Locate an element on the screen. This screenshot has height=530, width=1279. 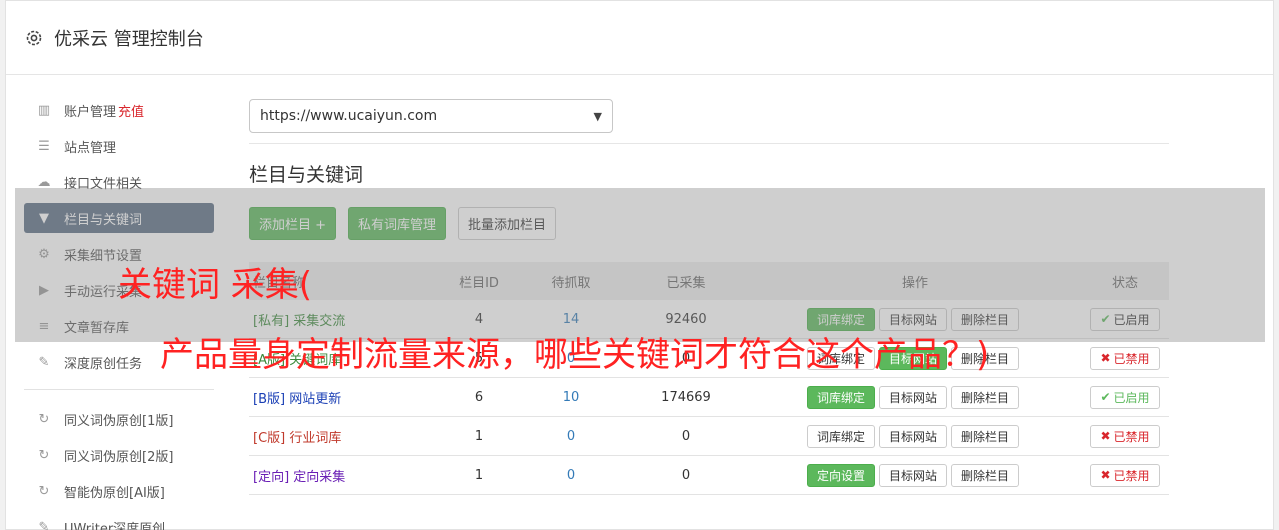
sidebar-item-synonym-v1: ↻ 同义词伪原创[1版] is located at coordinates (119, 419).